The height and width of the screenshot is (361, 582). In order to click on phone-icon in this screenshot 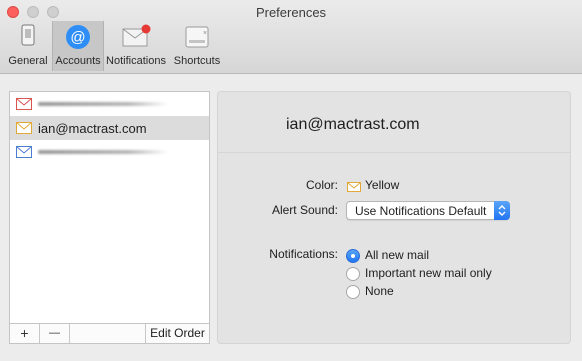, I will do `click(28, 36)`.